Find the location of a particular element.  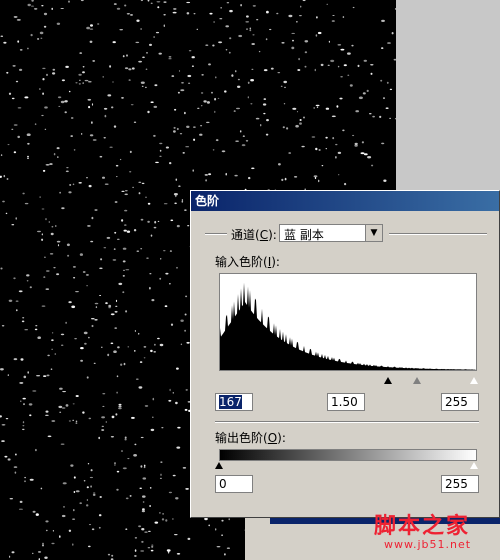

group-line-left is located at coordinates (216, 234).